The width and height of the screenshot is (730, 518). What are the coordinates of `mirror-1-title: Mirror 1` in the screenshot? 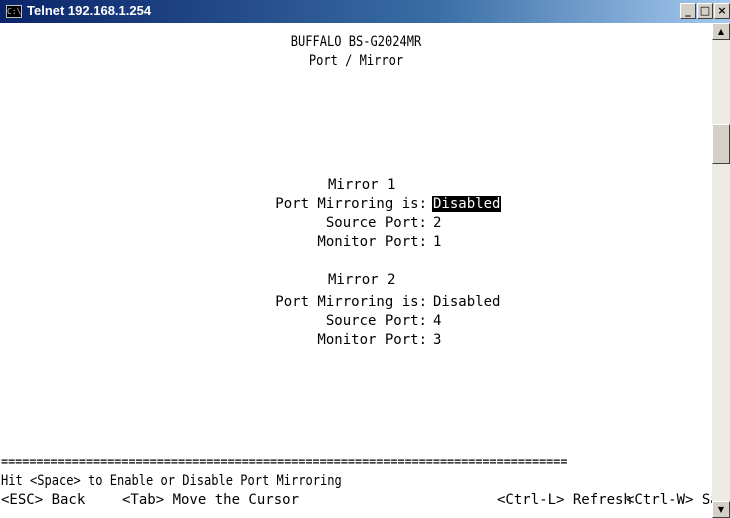 It's located at (362, 185).